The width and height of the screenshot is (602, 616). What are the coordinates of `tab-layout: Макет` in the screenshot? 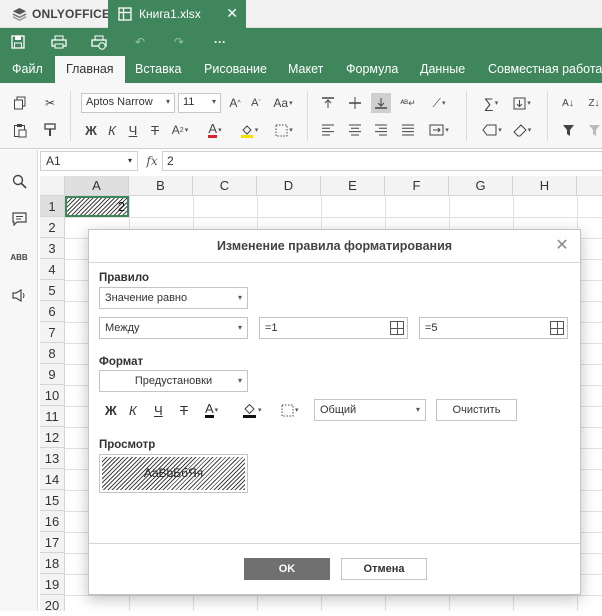 It's located at (305, 69).